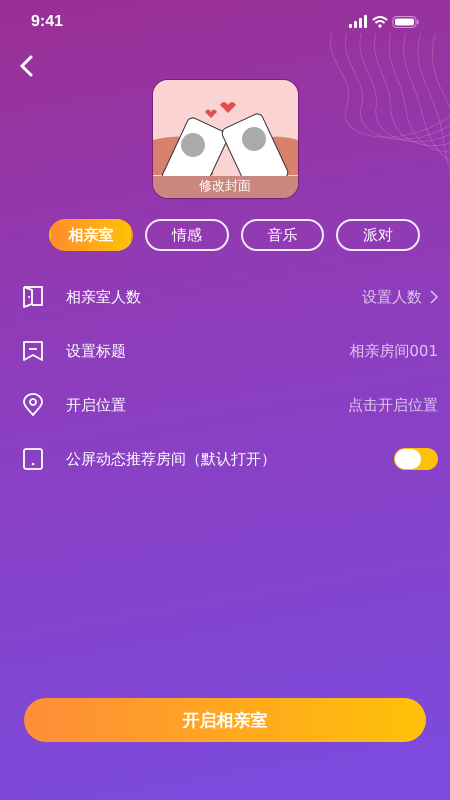 This screenshot has height=800, width=450. I want to click on location-pin-icon, so click(33, 405).